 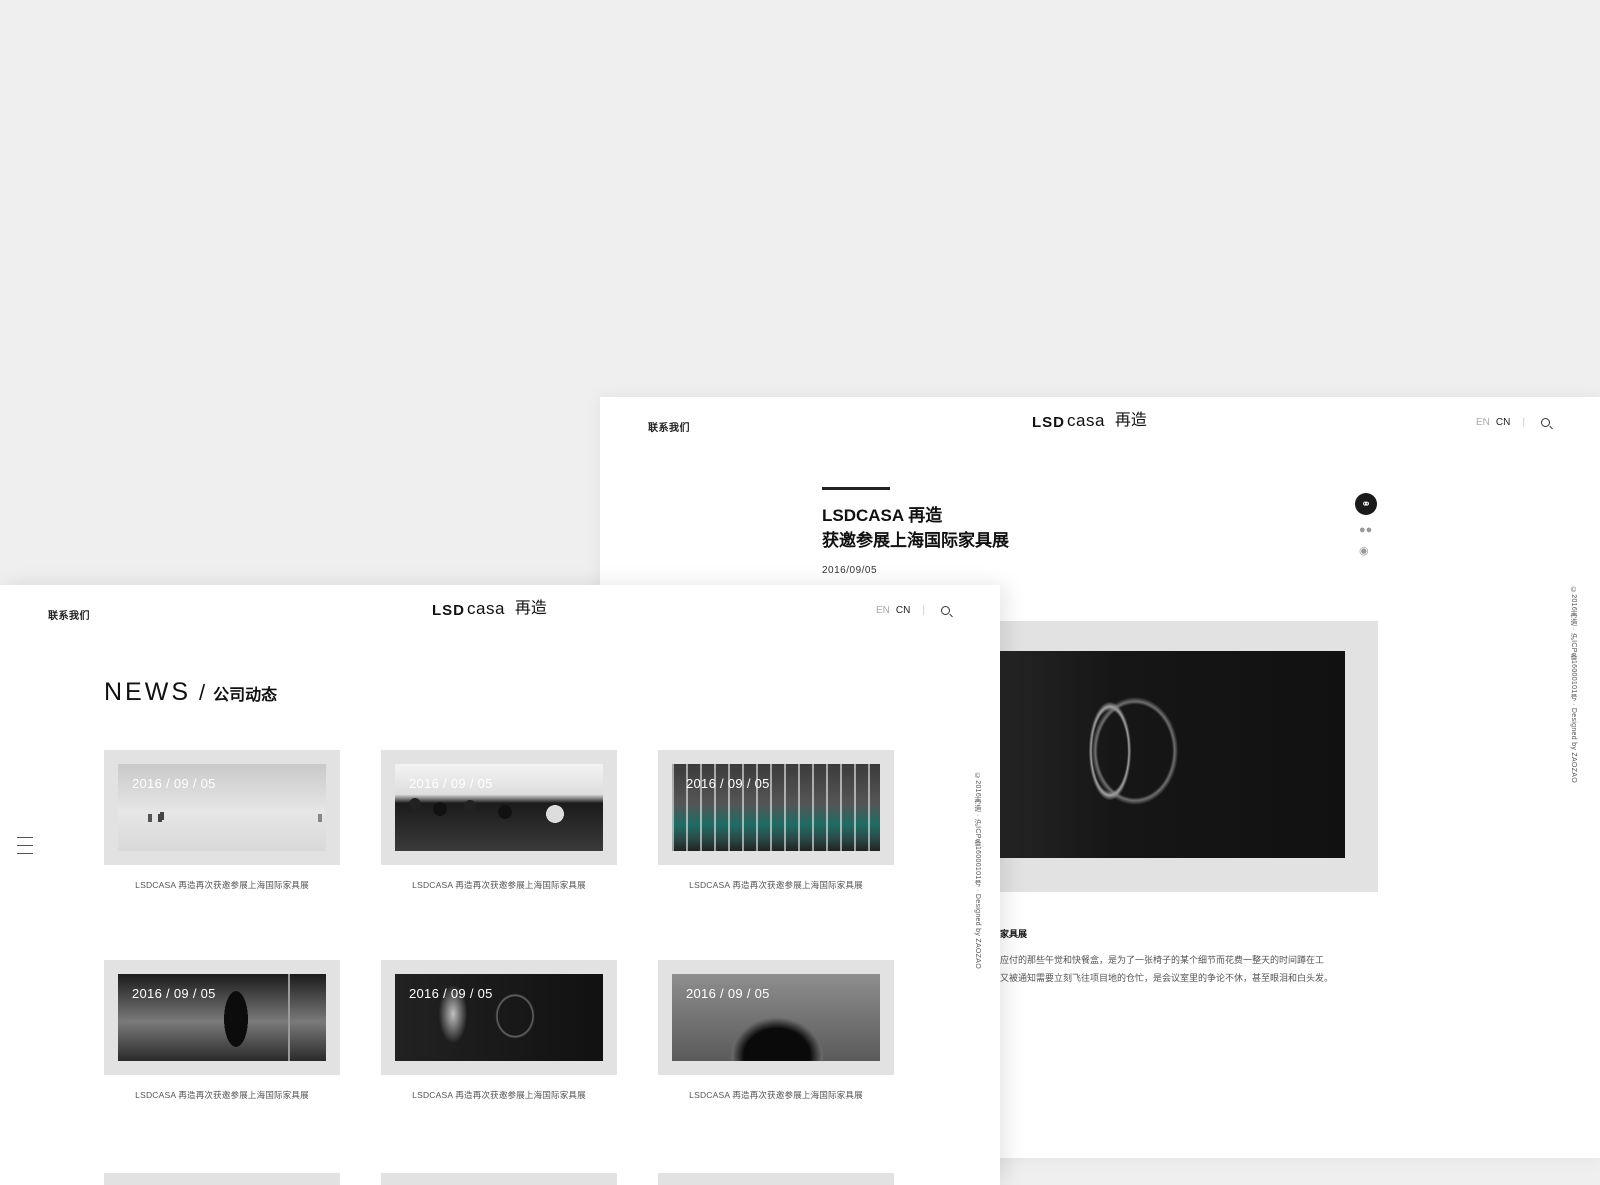 I want to click on article-body-line2: 又被通知需要立刻飞往项目地的仓忙，是会议室里的争论不休，甚至眼泪和白头发。, so click(x=1167, y=978).